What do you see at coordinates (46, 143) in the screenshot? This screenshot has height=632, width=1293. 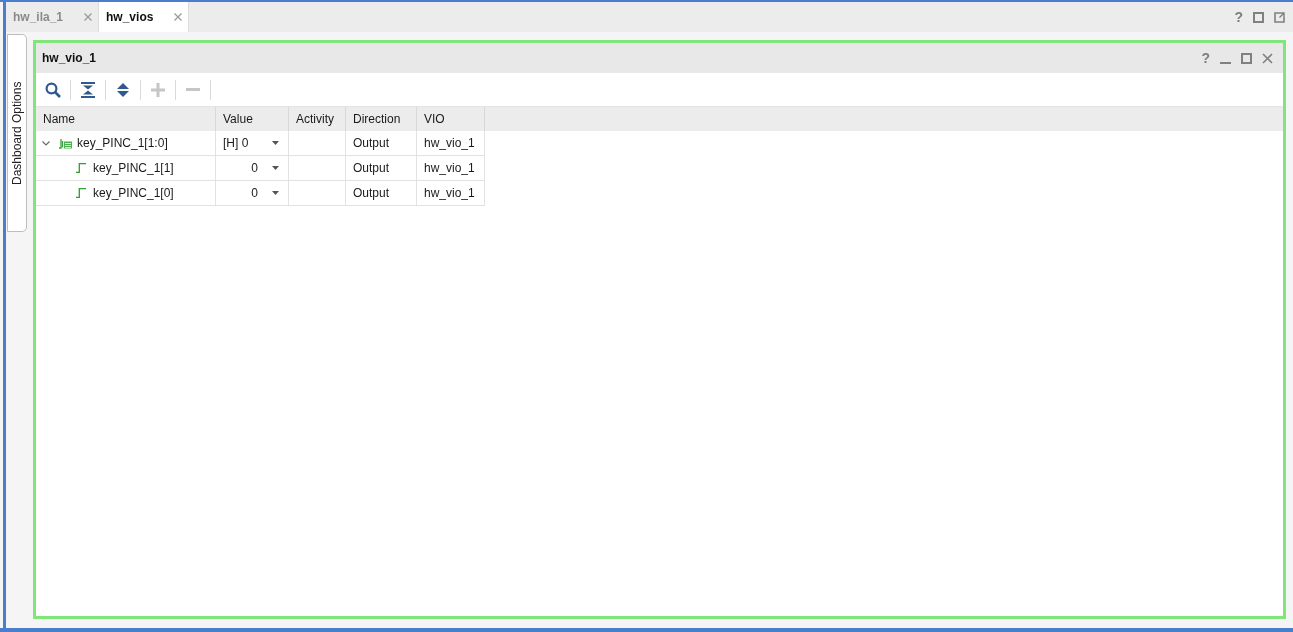 I see `chevron-down-icon` at bounding box center [46, 143].